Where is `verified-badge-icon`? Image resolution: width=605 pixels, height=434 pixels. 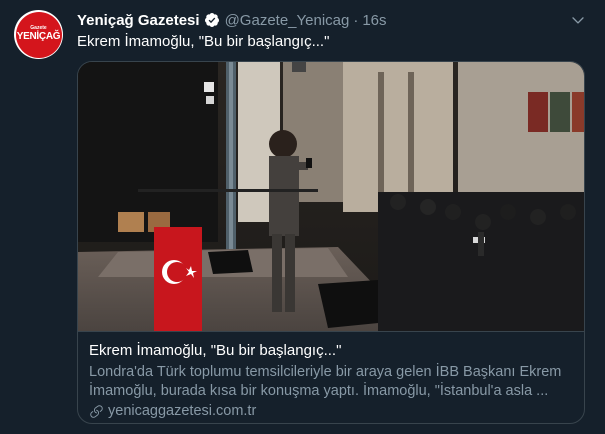 verified-badge-icon is located at coordinates (211, 20).